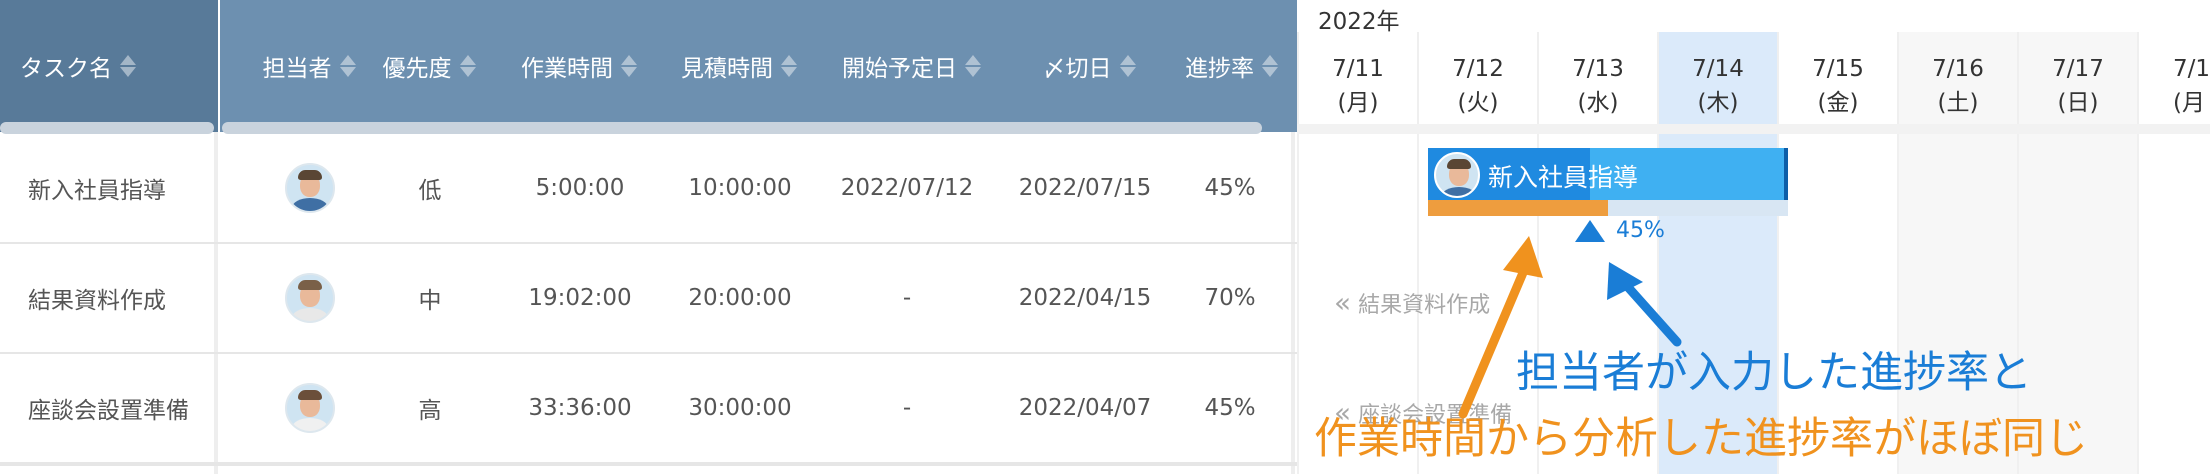 This screenshot has width=2210, height=476. Describe the element at coordinates (1230, 298) in the screenshot. I see `progress-cell: 70%` at that location.